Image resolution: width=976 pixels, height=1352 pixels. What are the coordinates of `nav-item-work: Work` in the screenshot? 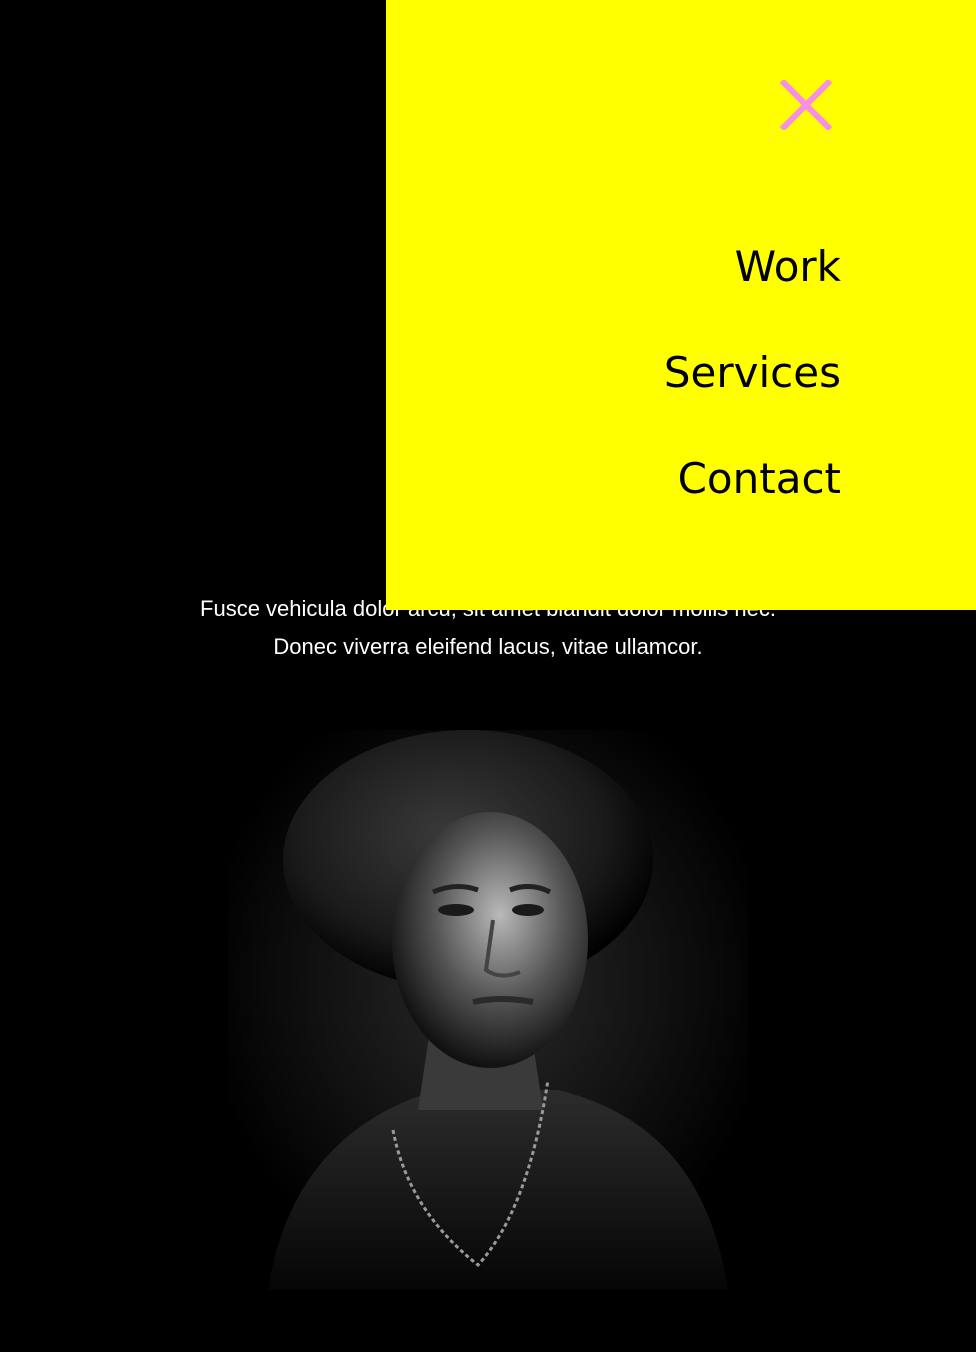 It's located at (752, 267).